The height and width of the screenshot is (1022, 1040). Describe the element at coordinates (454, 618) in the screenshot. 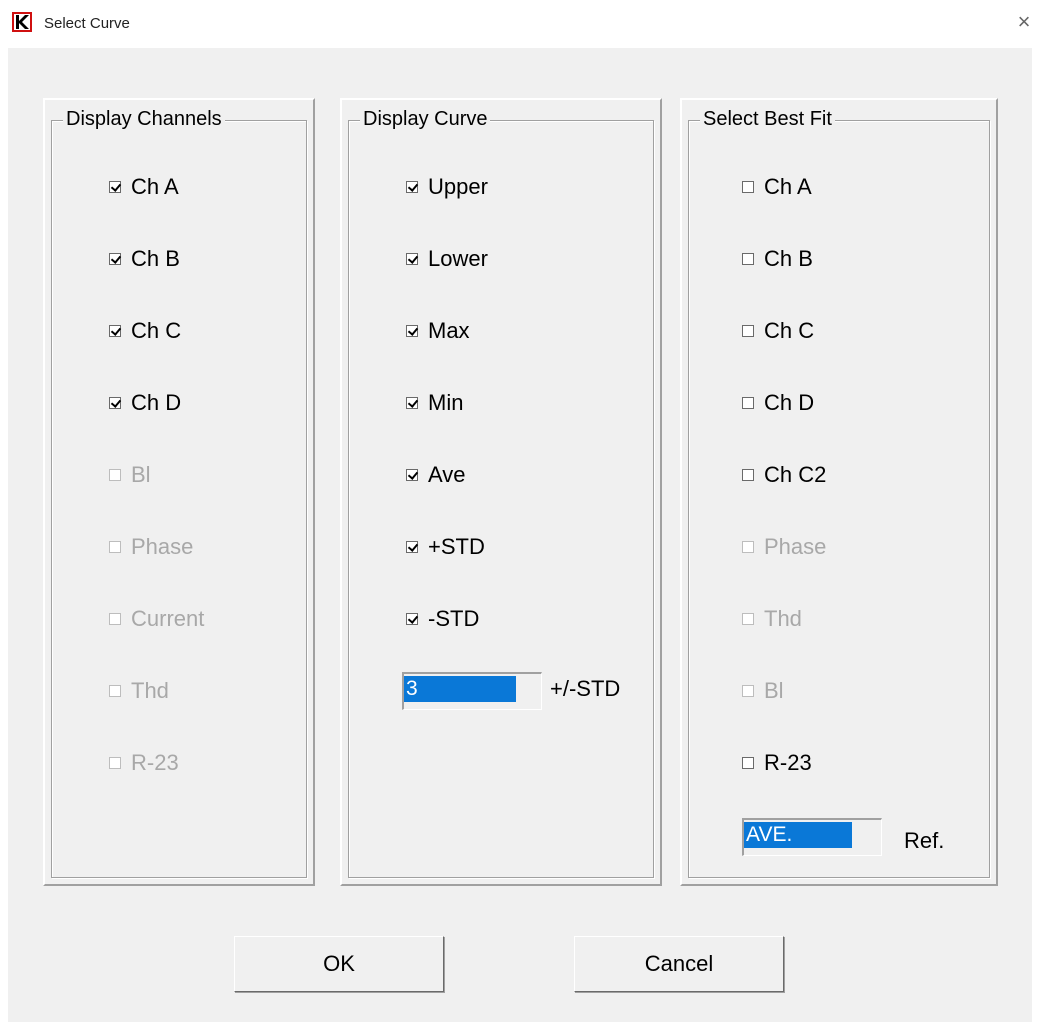

I see `checkbox-label: -STD` at that location.